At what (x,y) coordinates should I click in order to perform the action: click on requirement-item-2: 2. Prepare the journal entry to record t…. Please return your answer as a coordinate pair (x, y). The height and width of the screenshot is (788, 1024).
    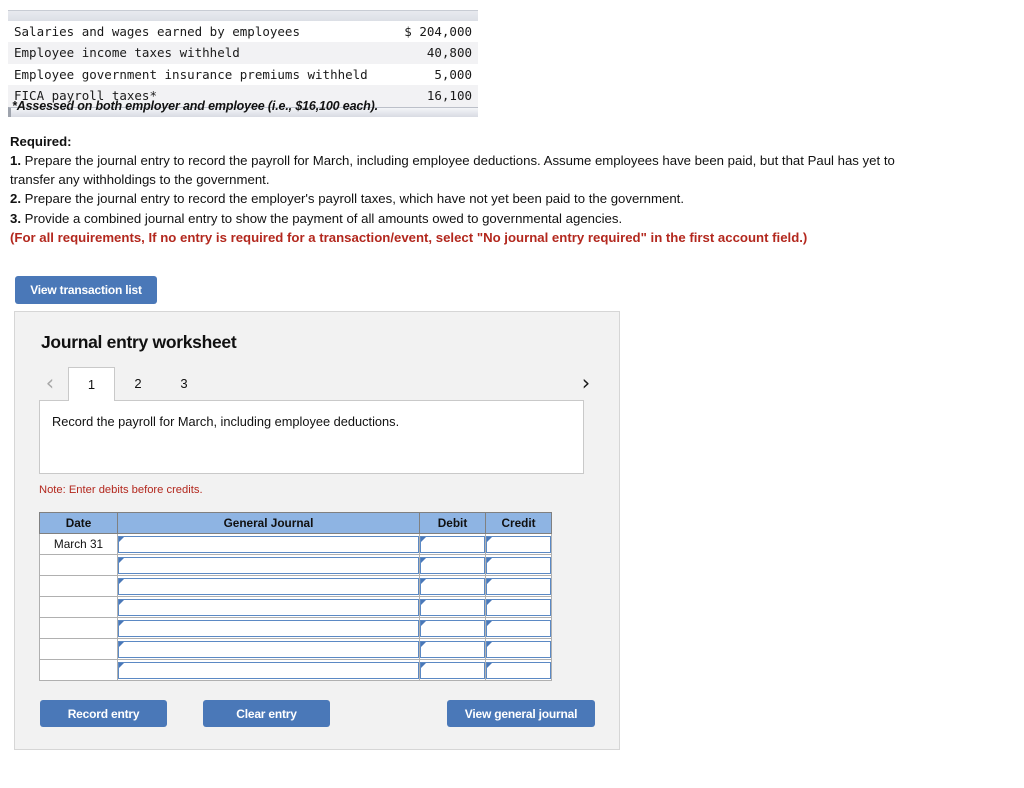
    Looking at the image, I should click on (460, 198).